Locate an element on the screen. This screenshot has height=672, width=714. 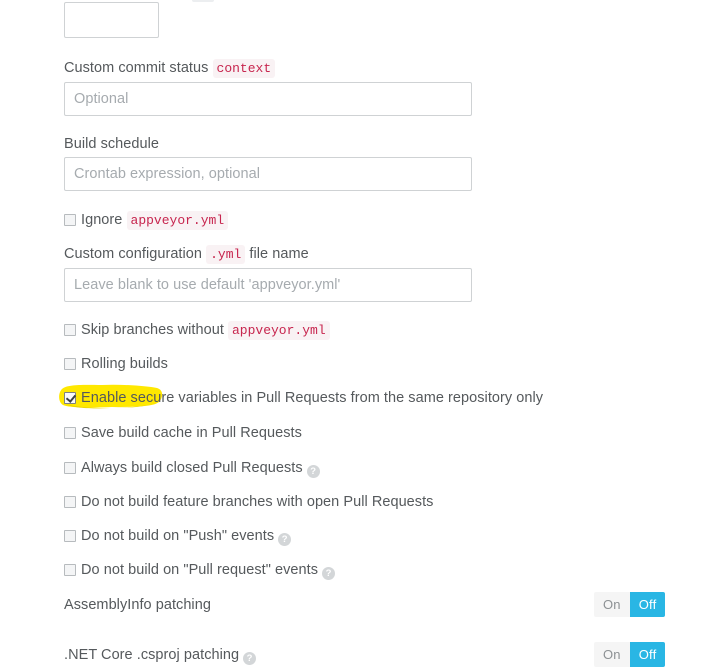
checkbox-label-ignore-appveyor-yml: Ignore is located at coordinates (102, 220).